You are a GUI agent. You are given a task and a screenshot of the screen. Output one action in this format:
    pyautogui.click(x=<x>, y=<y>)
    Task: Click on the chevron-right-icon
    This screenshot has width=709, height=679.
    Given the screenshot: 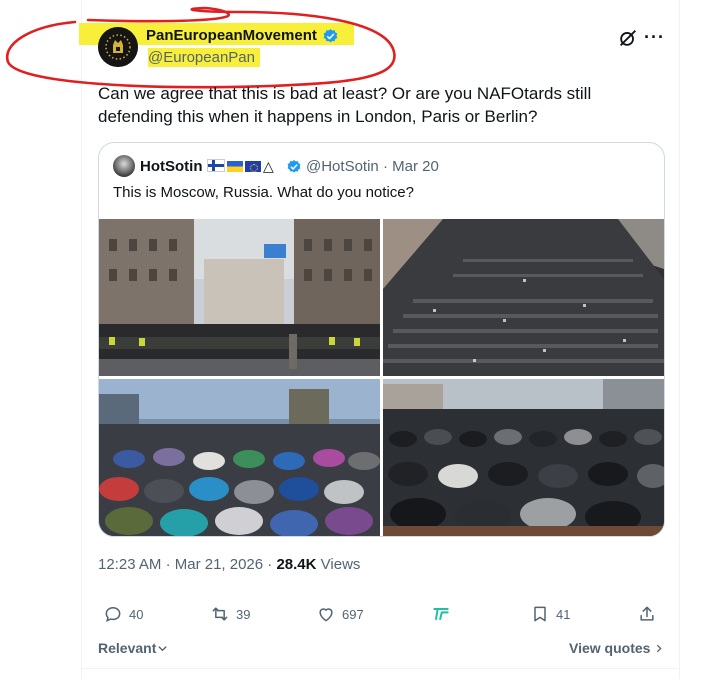 What is the action you would take?
    pyautogui.click(x=659, y=648)
    